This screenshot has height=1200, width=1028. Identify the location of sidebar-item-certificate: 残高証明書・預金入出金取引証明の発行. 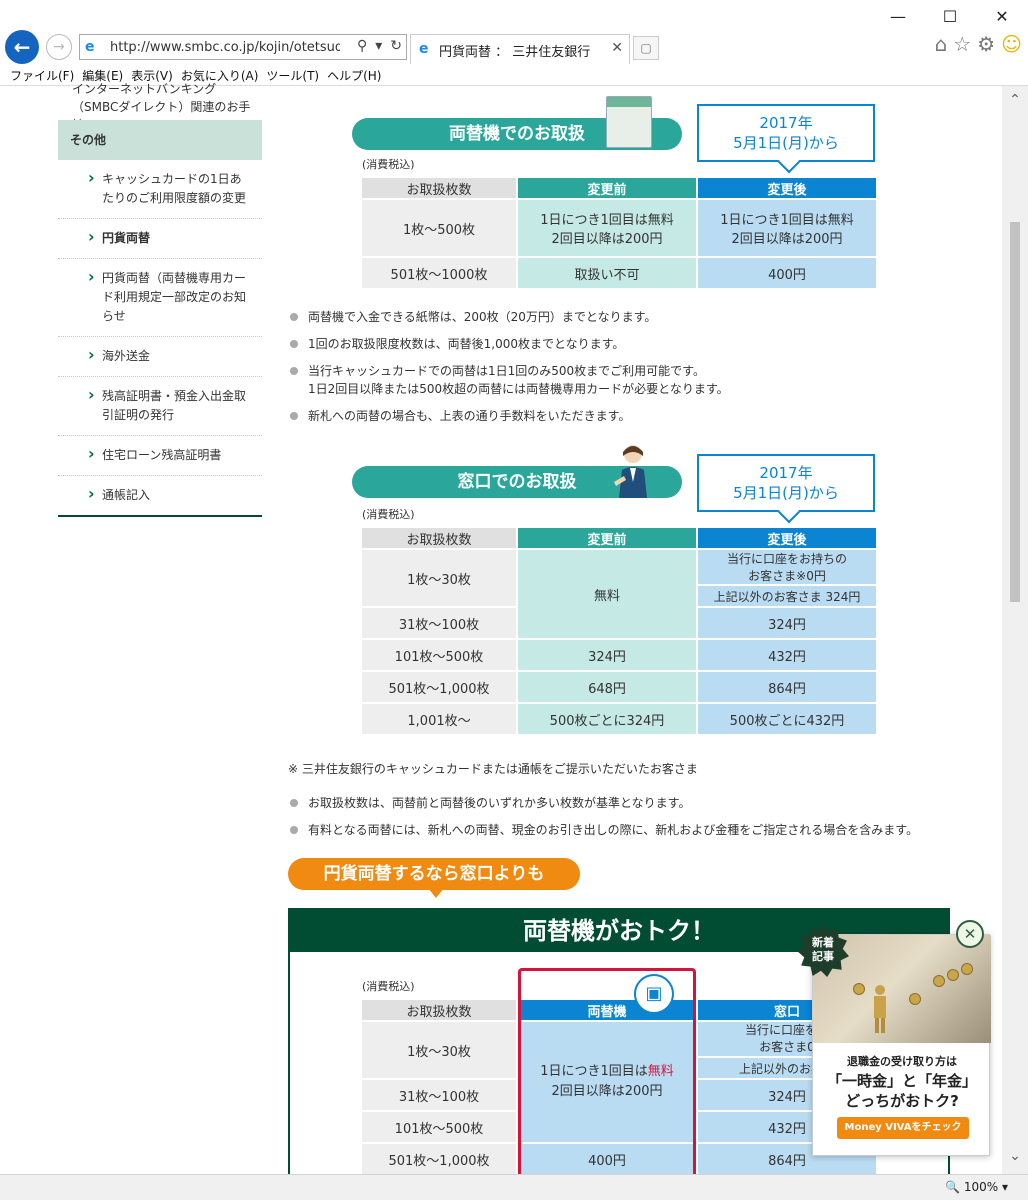
(160, 406).